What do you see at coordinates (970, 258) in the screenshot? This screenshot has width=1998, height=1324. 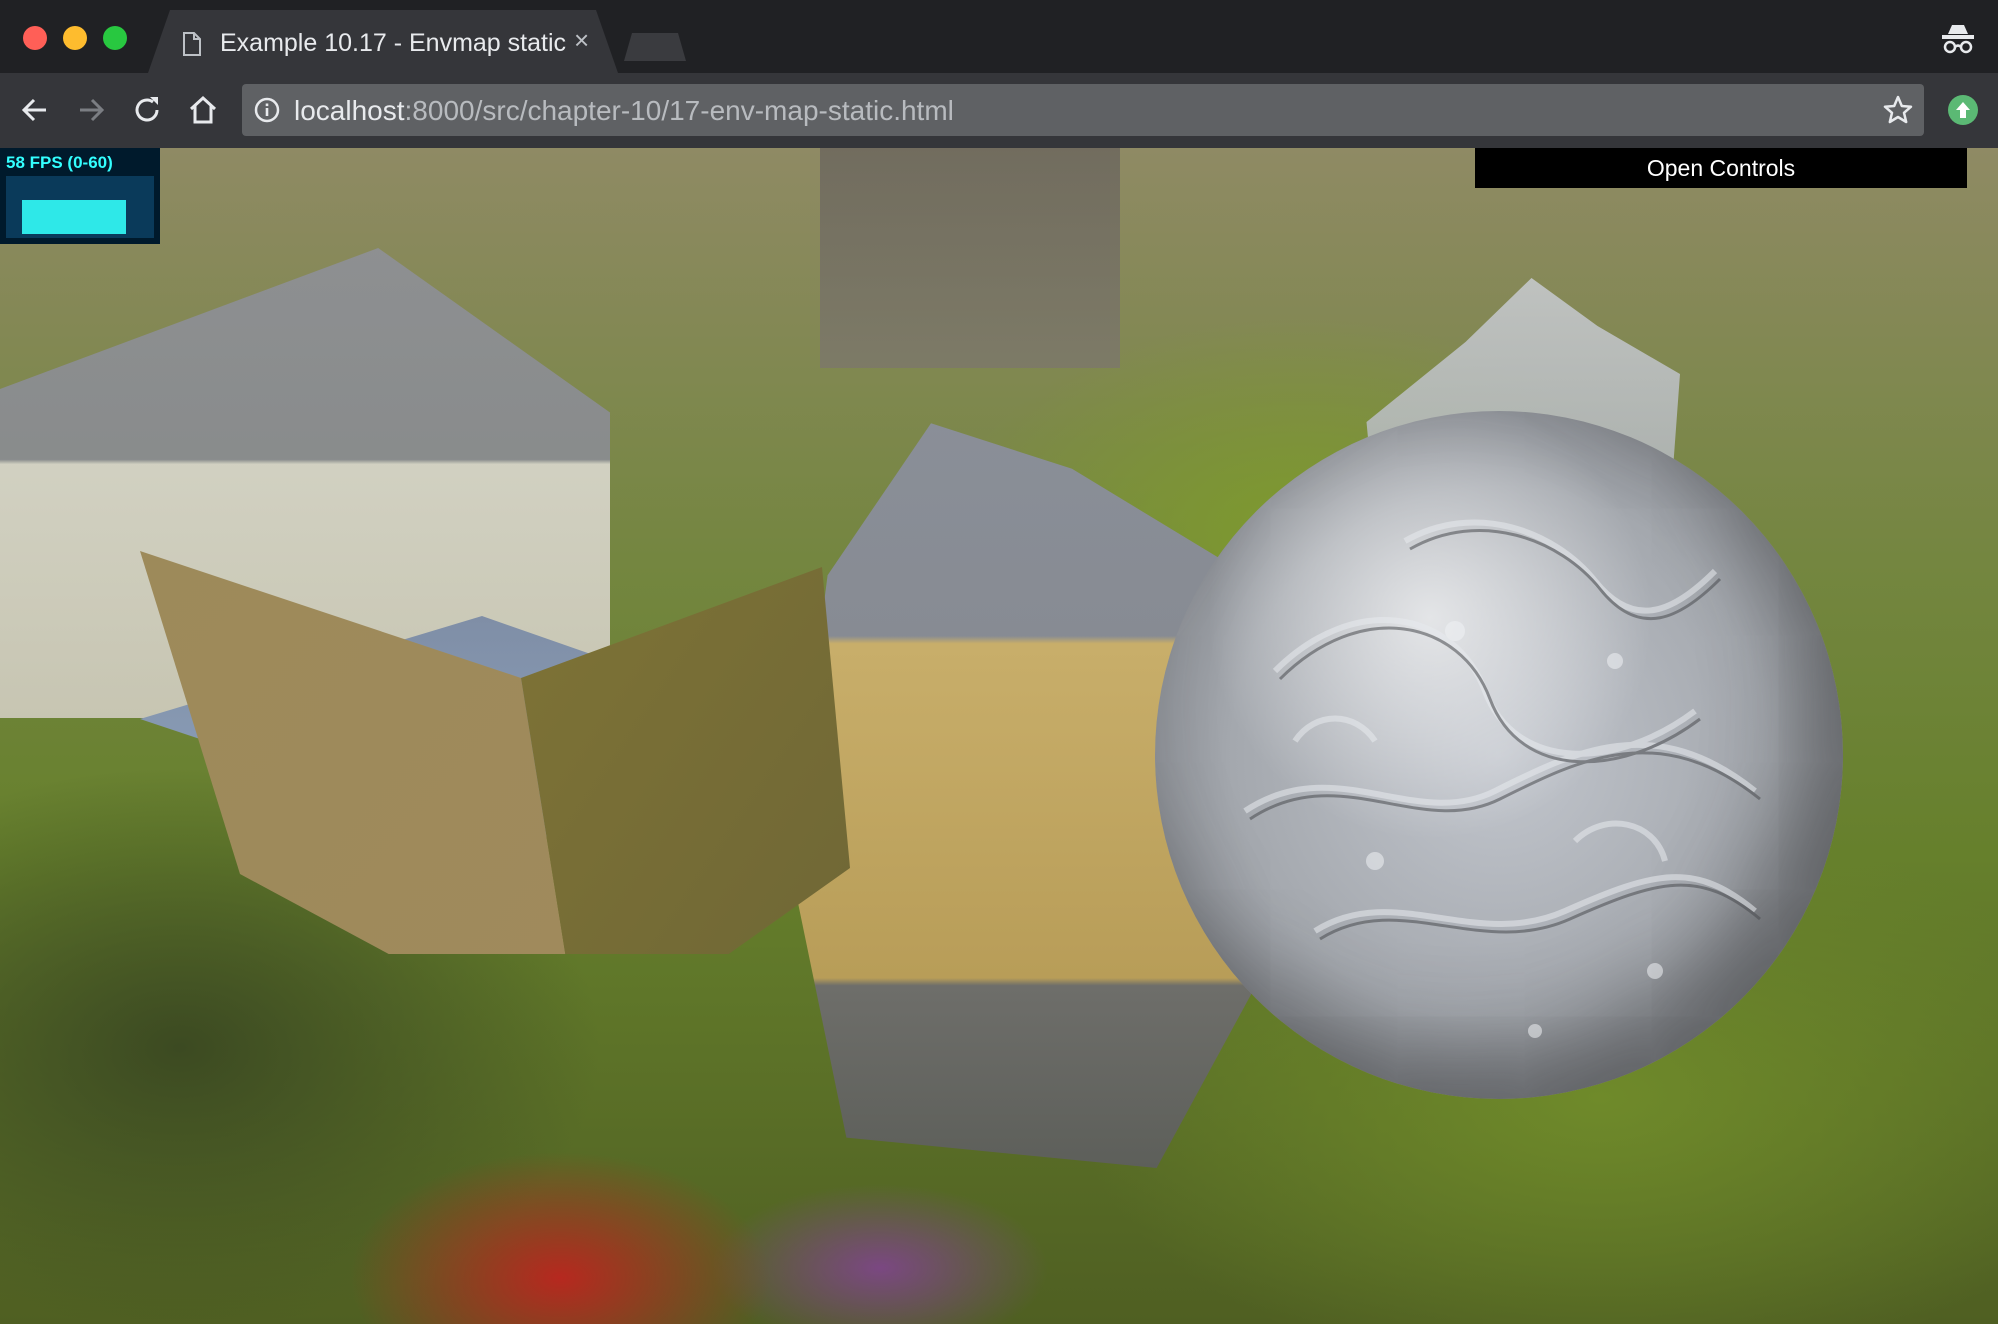 I see `background-tower` at bounding box center [970, 258].